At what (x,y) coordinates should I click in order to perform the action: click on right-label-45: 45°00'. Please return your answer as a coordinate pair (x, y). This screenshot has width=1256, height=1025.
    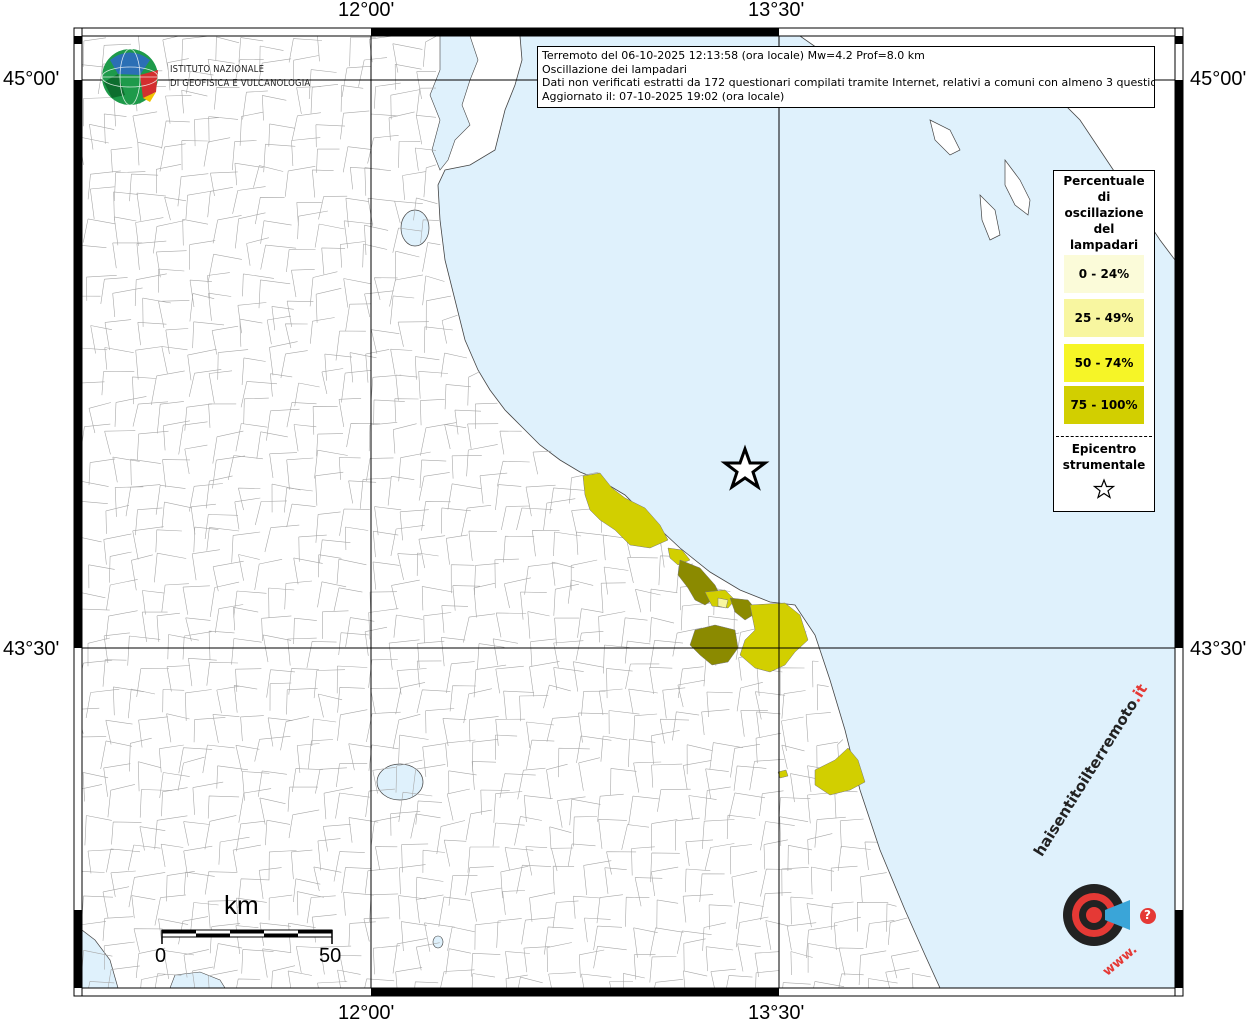
    Looking at the image, I should click on (1218, 79).